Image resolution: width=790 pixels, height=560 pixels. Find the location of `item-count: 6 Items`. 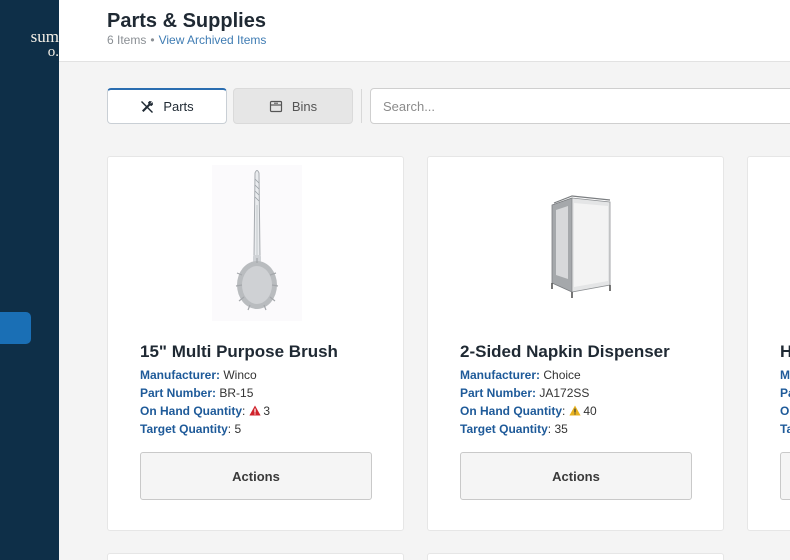

item-count: 6 Items is located at coordinates (127, 40).